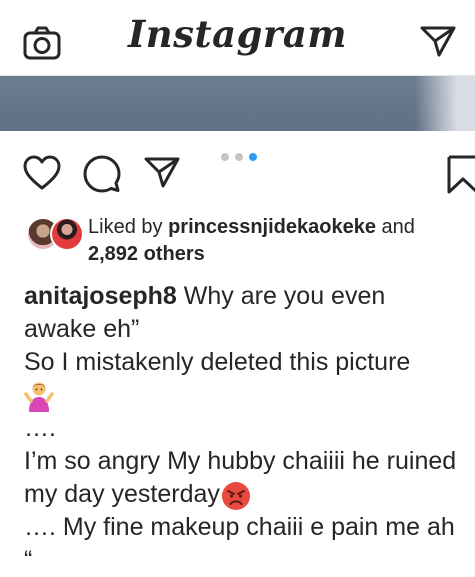  Describe the element at coordinates (162, 172) in the screenshot. I see `share-paper-plane-icon` at that location.